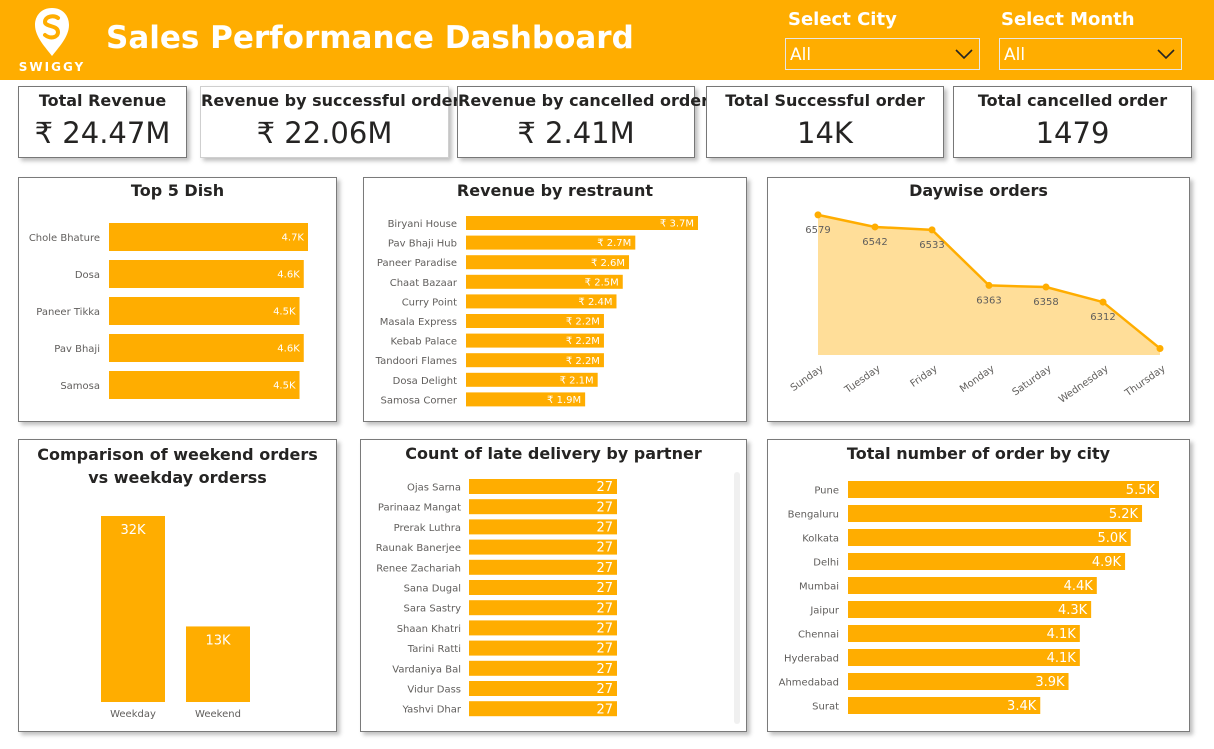 The image size is (1214, 749). I want to click on category-label: Dosa Delight, so click(425, 381).